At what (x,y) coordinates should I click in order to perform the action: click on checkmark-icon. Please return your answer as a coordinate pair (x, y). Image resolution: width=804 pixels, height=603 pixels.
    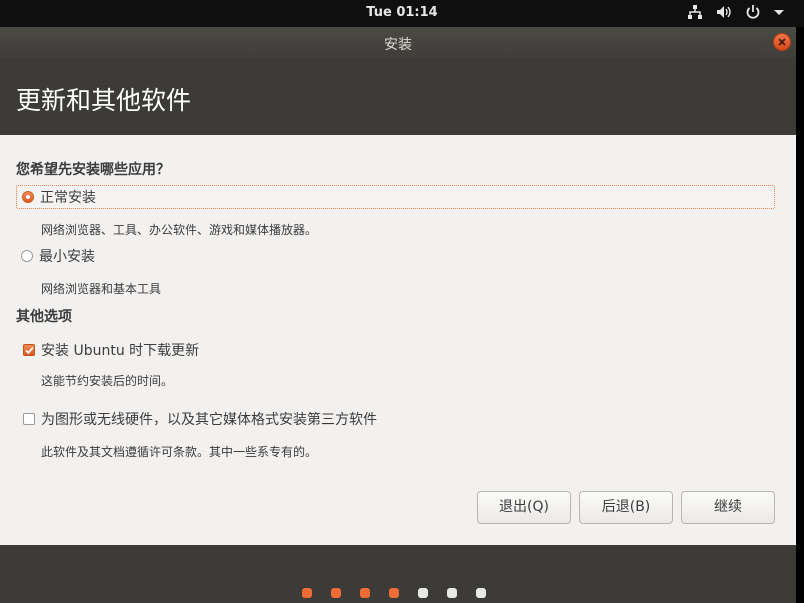
    Looking at the image, I should click on (29, 350).